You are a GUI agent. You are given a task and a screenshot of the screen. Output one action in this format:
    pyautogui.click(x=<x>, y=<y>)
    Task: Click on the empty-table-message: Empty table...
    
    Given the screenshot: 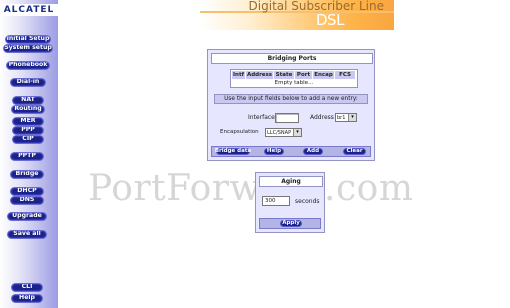 What is the action you would take?
    pyautogui.click(x=294, y=83)
    